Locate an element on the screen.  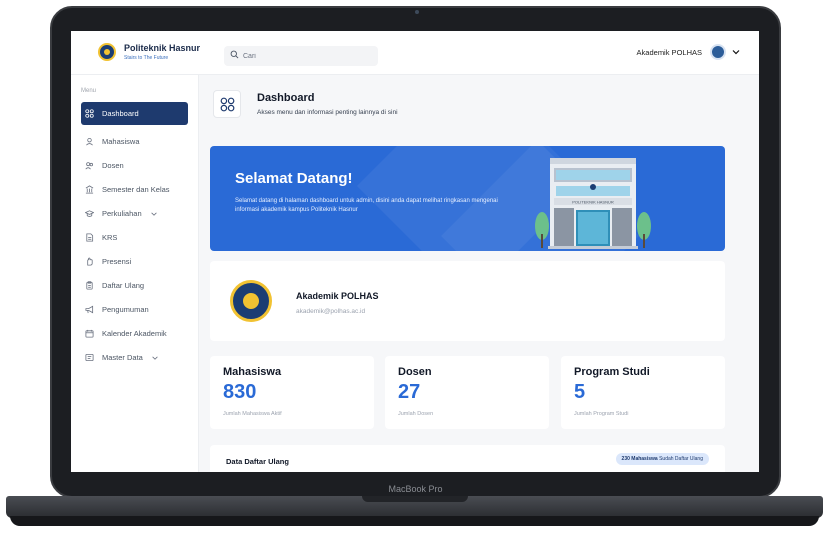
calendar-icon is located at coordinates (89, 333).